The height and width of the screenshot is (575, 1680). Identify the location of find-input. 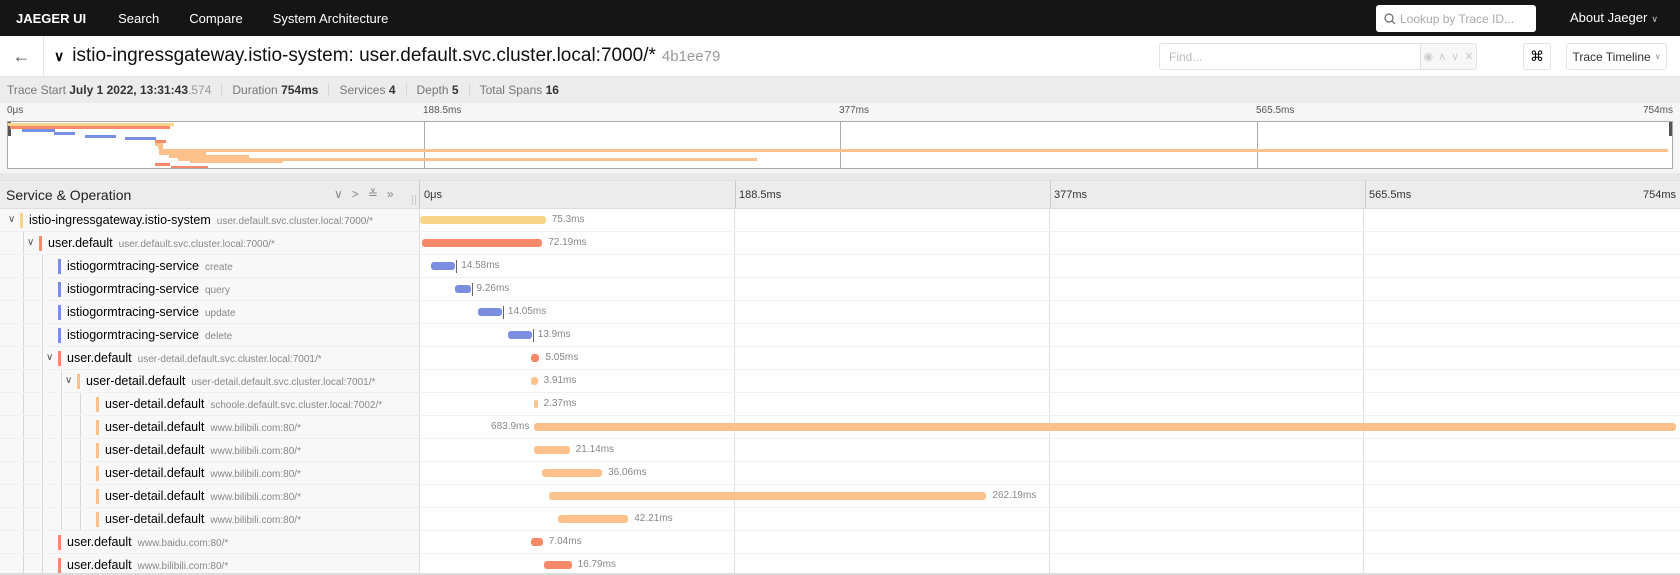
(1290, 56).